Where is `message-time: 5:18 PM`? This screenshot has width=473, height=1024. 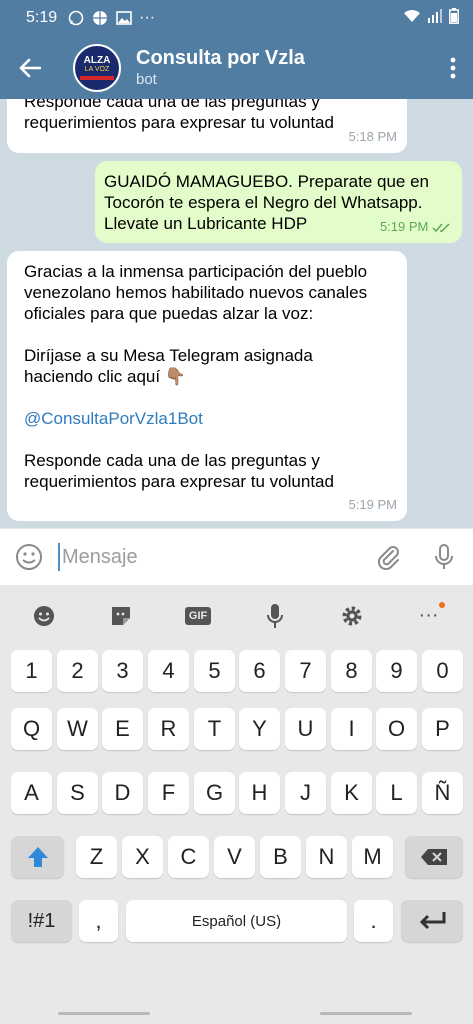 message-time: 5:18 PM is located at coordinates (372, 136).